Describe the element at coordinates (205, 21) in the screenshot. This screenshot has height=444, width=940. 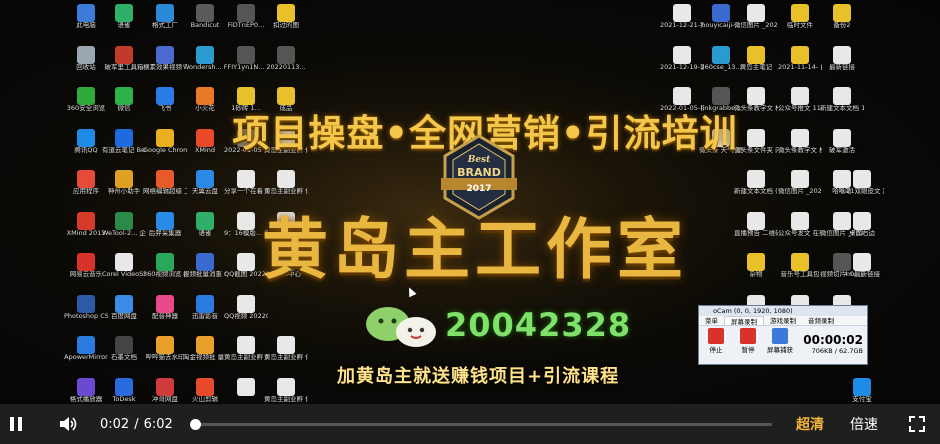
I see `desktop-icon: Bandicut` at that location.